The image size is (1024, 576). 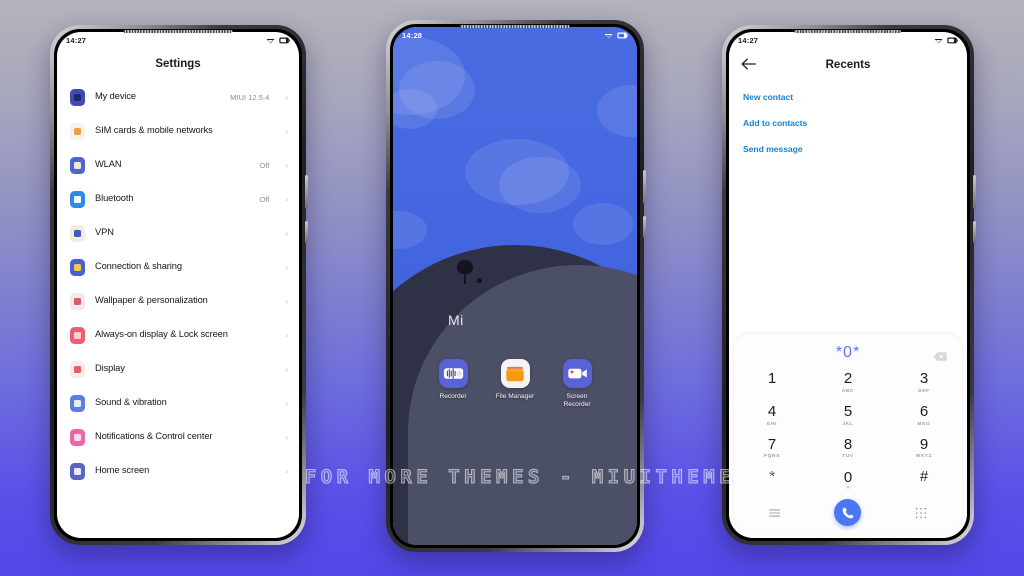 I want to click on app-shortcut: Recorder, so click(x=453, y=384).